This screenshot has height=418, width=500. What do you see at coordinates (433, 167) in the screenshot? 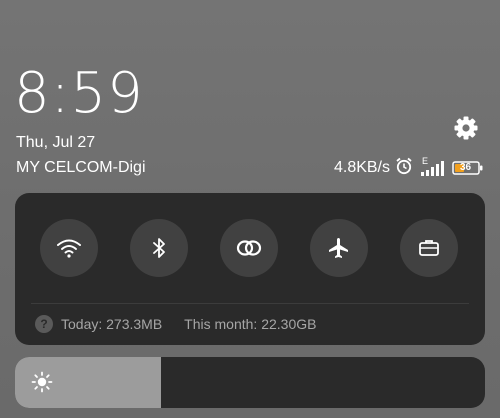
I see `signal-icon: E` at bounding box center [433, 167].